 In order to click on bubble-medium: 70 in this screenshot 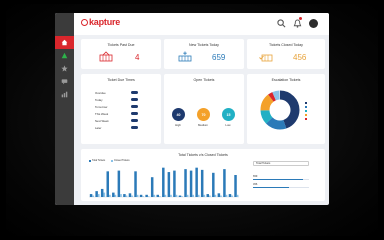, I will do `click(203, 114)`.